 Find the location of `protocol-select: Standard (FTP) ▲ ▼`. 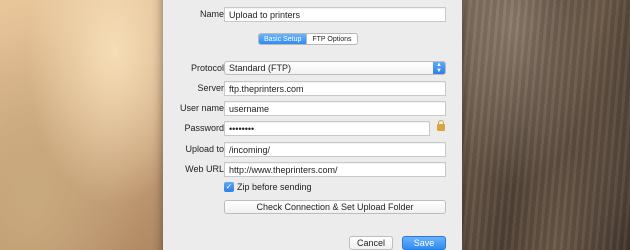

protocol-select: Standard (FTP) ▲ ▼ is located at coordinates (335, 68).